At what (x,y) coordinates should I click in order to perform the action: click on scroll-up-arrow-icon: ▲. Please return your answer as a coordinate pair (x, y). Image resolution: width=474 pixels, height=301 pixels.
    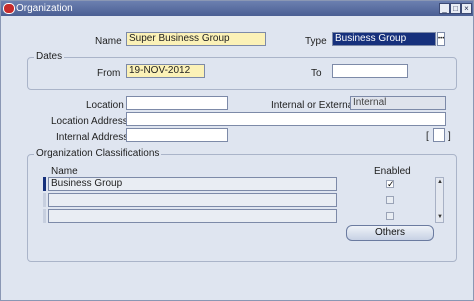
    Looking at the image, I should click on (440, 182).